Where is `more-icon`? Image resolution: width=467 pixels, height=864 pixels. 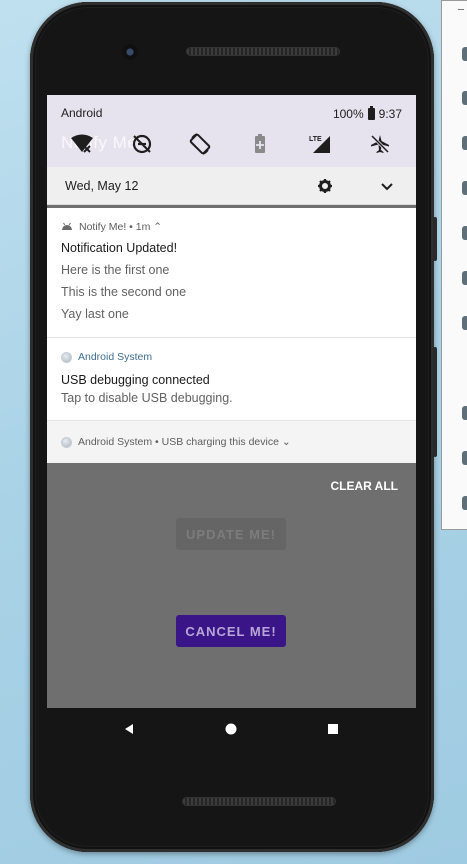
more-icon is located at coordinates (464, 503).